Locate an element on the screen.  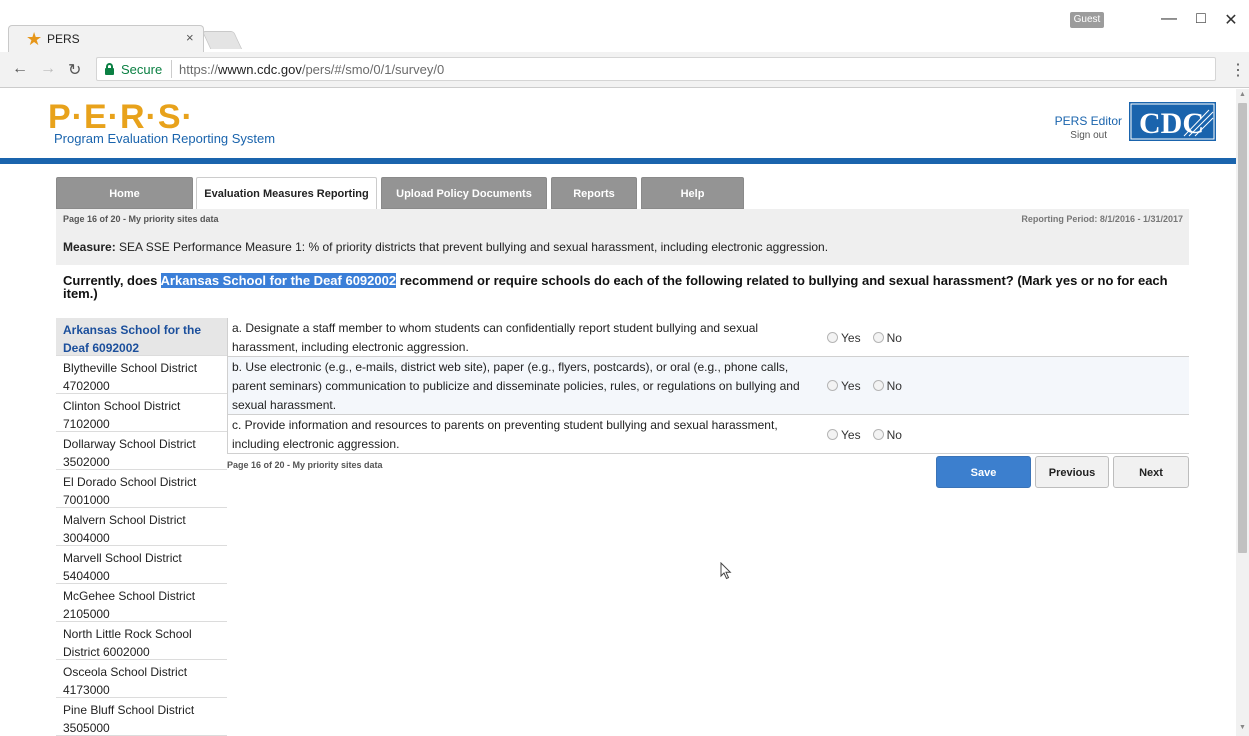
vertical-scrollbar: ▲ ▼ is located at coordinates (1242, 412).